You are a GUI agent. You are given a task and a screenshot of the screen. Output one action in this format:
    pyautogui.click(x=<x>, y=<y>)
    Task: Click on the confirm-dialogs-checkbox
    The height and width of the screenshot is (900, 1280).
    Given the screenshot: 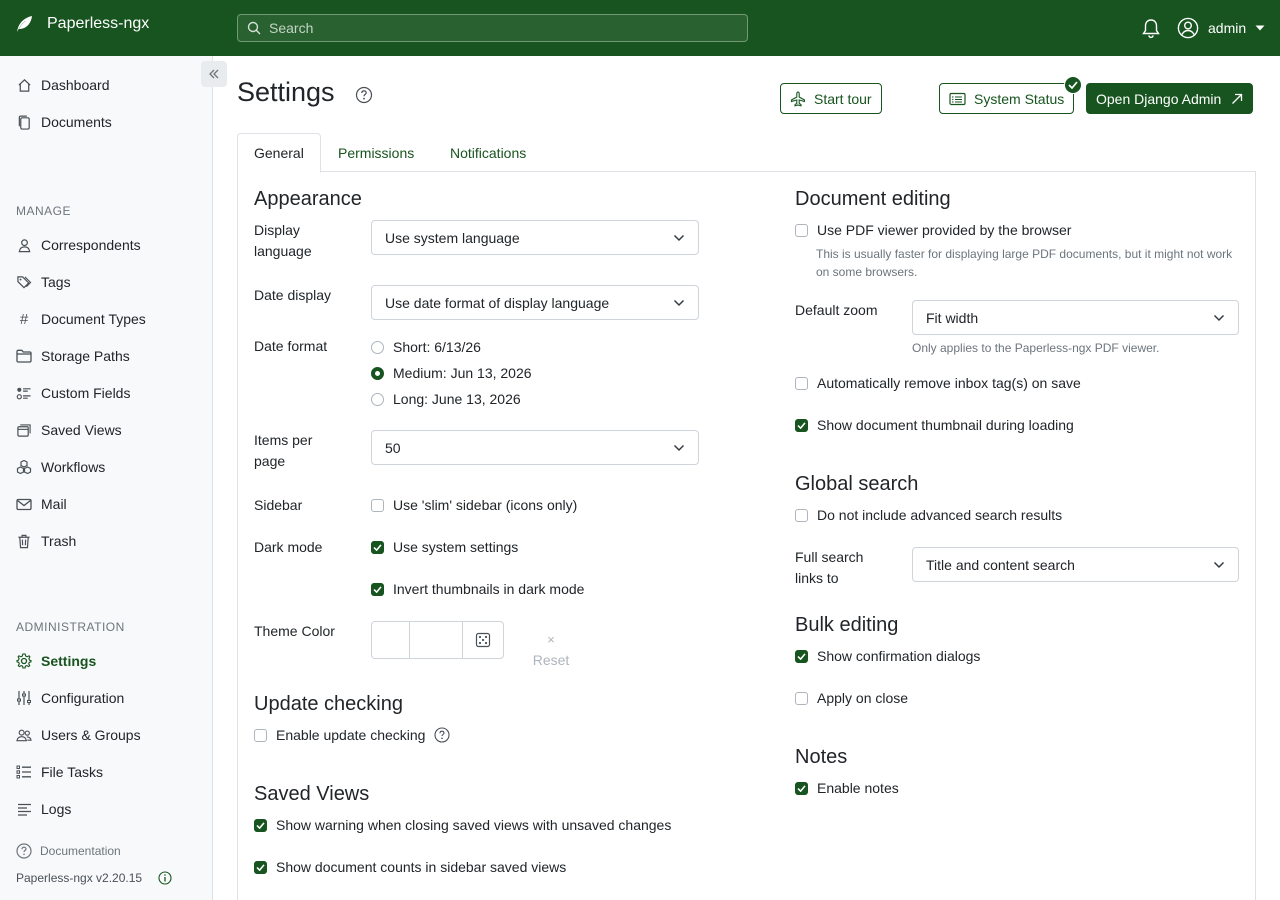 What is the action you would take?
    pyautogui.click(x=801, y=656)
    